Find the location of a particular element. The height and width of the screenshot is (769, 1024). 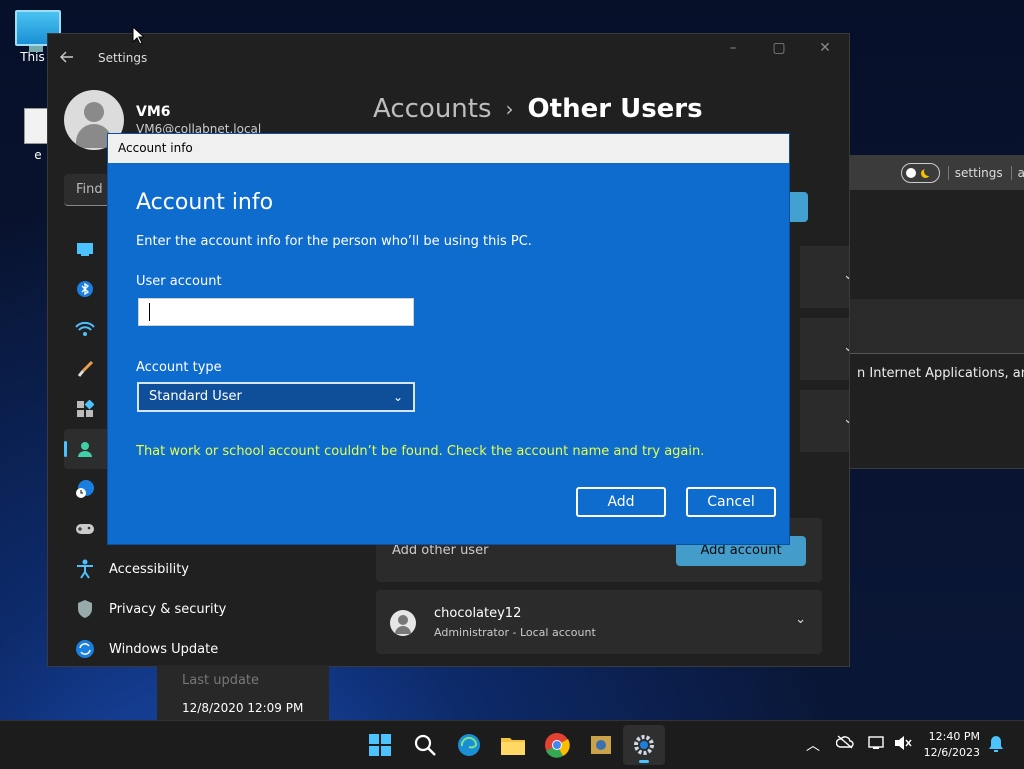

account-type-select: Standard User ⌄ is located at coordinates (276, 397).